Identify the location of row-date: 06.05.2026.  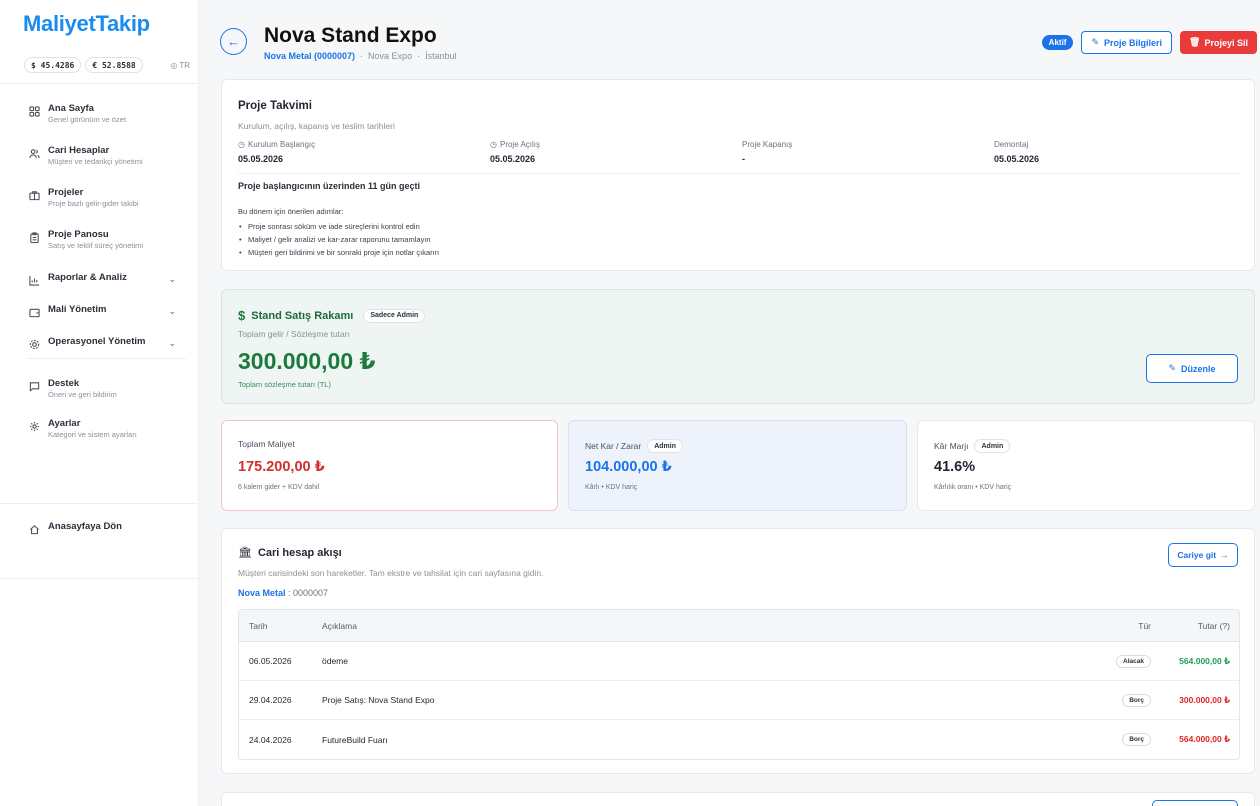
(270, 661).